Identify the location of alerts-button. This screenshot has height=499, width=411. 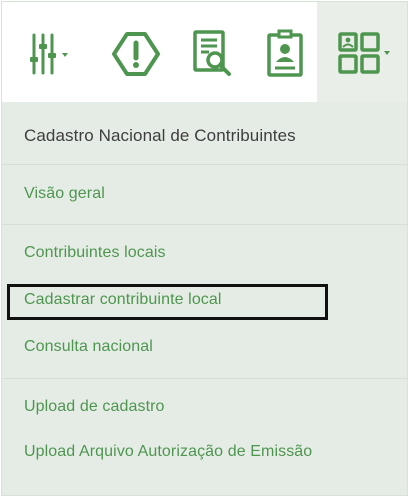
(136, 54).